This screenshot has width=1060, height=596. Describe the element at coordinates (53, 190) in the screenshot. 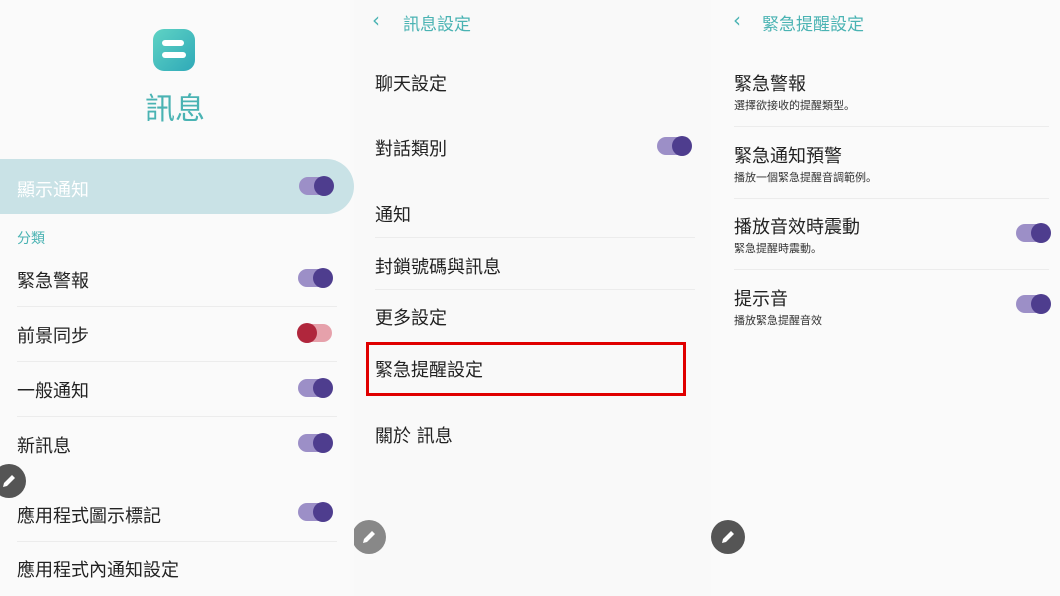

I see `show-notifications-label: 顯示通知` at that location.